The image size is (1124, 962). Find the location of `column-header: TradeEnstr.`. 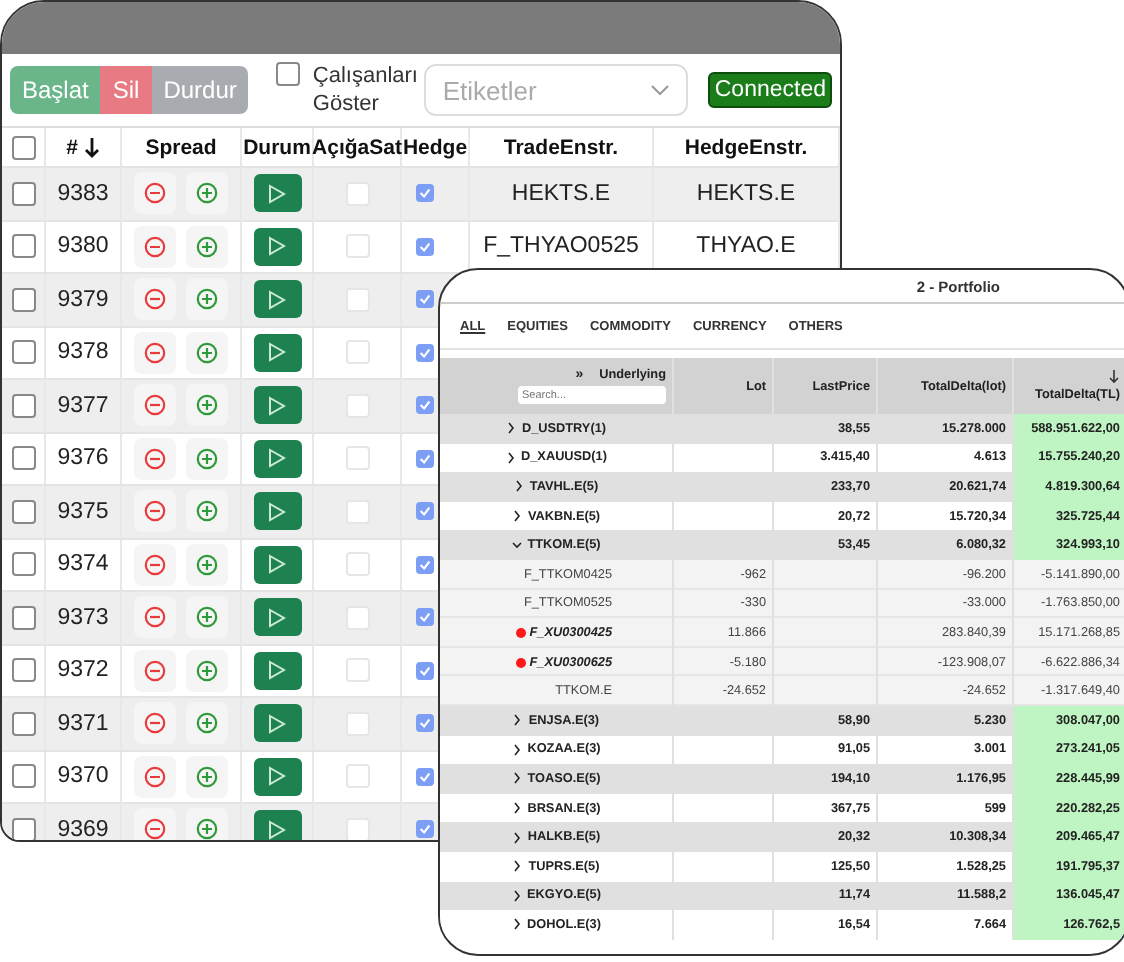

column-header: TradeEnstr. is located at coordinates (561, 147).